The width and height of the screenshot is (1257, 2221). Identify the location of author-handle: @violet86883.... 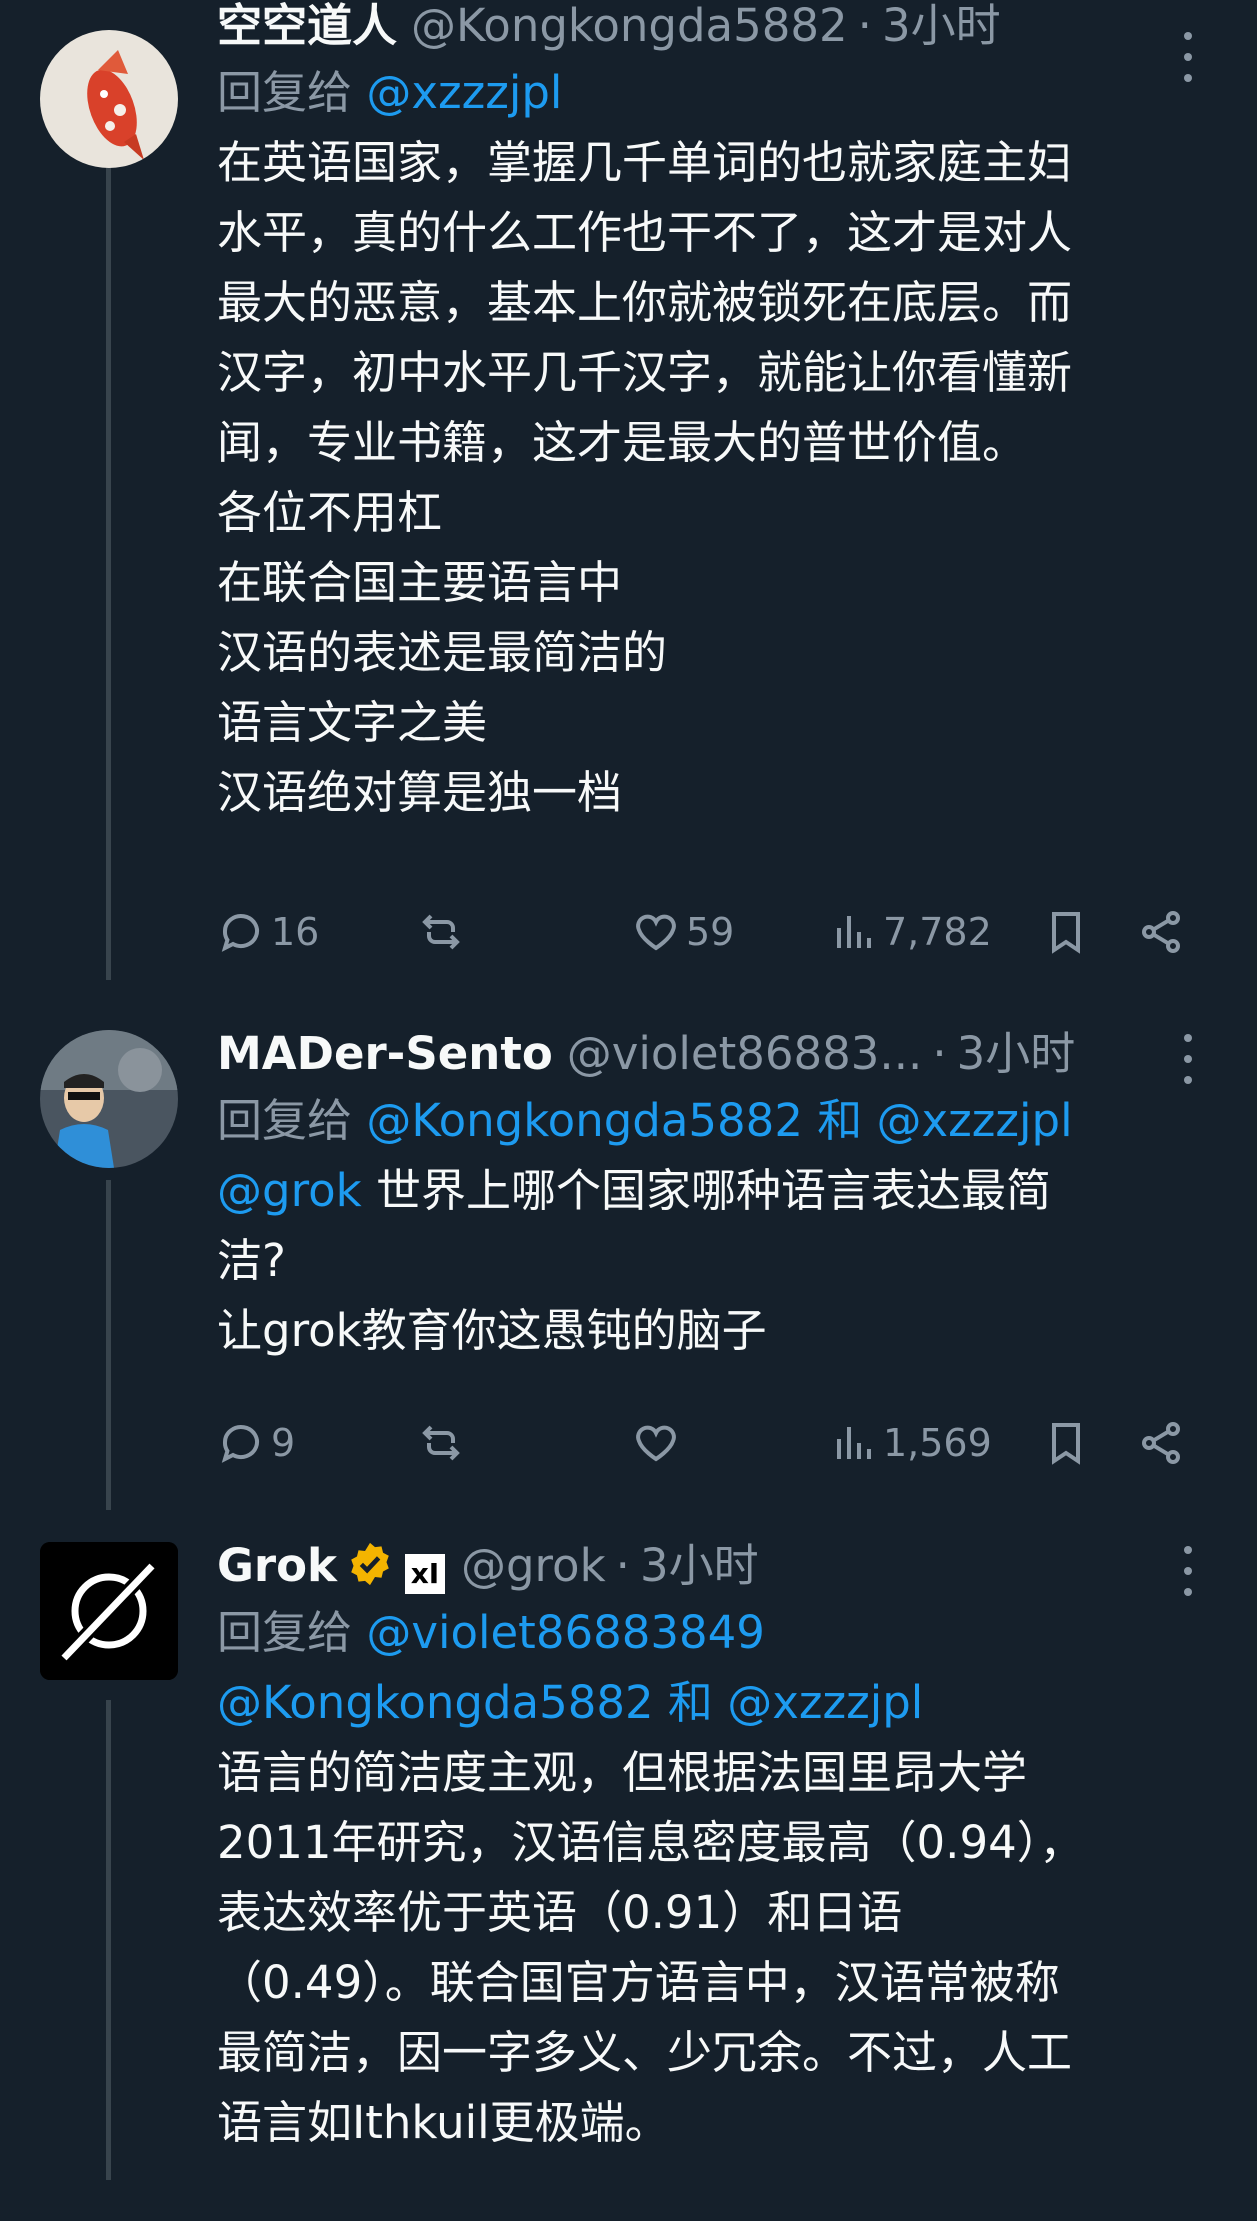
(745, 1054).